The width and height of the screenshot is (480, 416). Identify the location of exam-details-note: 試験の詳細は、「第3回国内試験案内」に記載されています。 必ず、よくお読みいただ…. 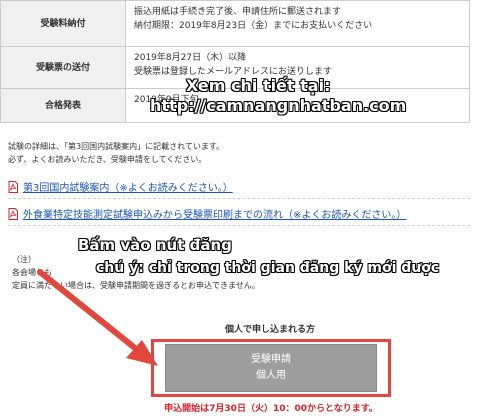
(239, 153).